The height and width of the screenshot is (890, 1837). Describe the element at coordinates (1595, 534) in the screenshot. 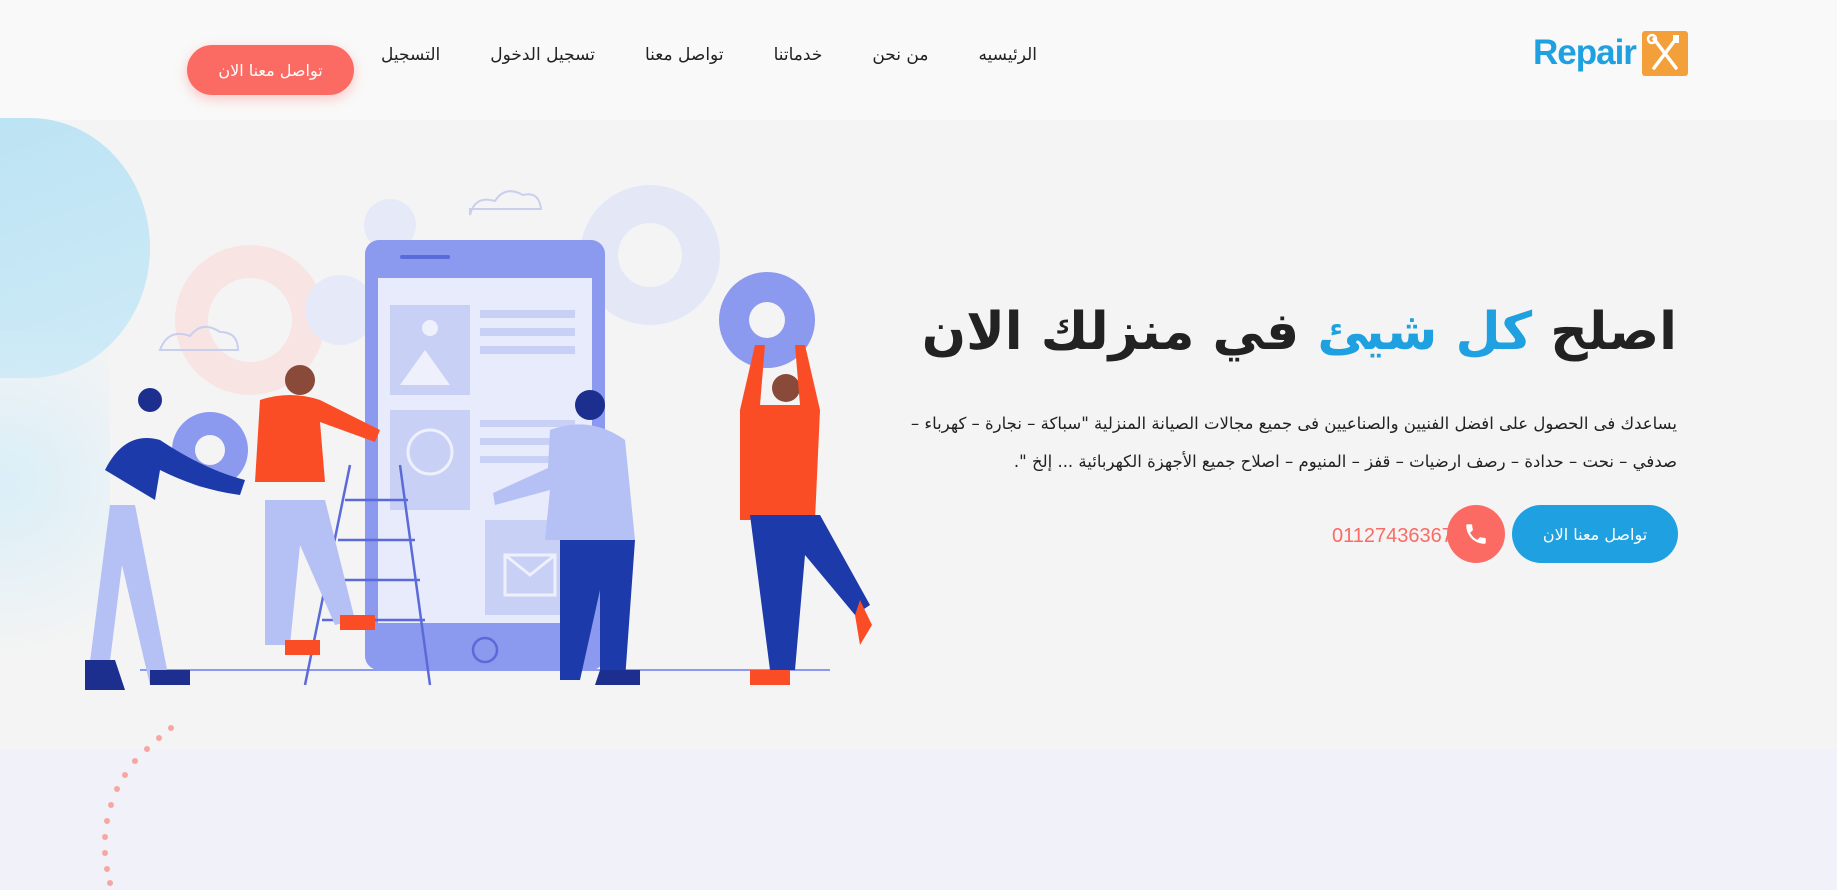

I see `hero-contact-button: تواصل معنا الان` at that location.